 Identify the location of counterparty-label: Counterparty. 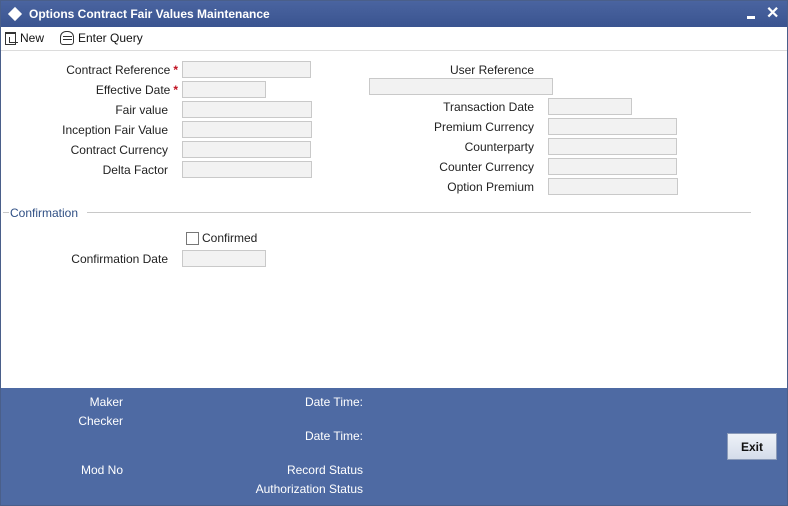
(499, 147).